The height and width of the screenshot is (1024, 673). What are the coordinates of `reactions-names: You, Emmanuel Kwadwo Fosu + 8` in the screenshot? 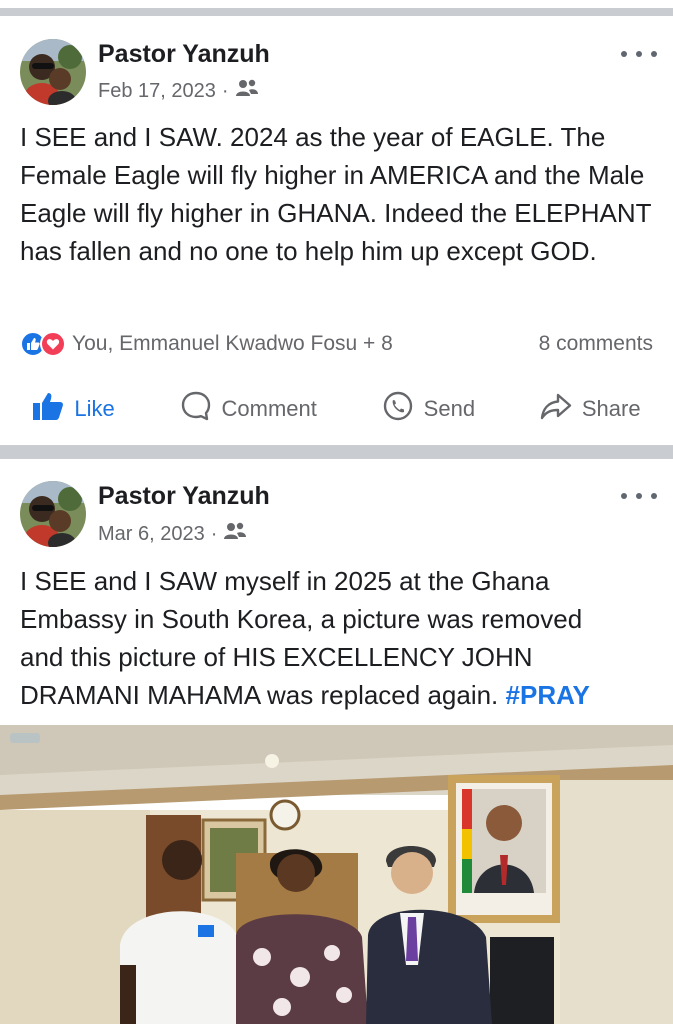 It's located at (232, 343).